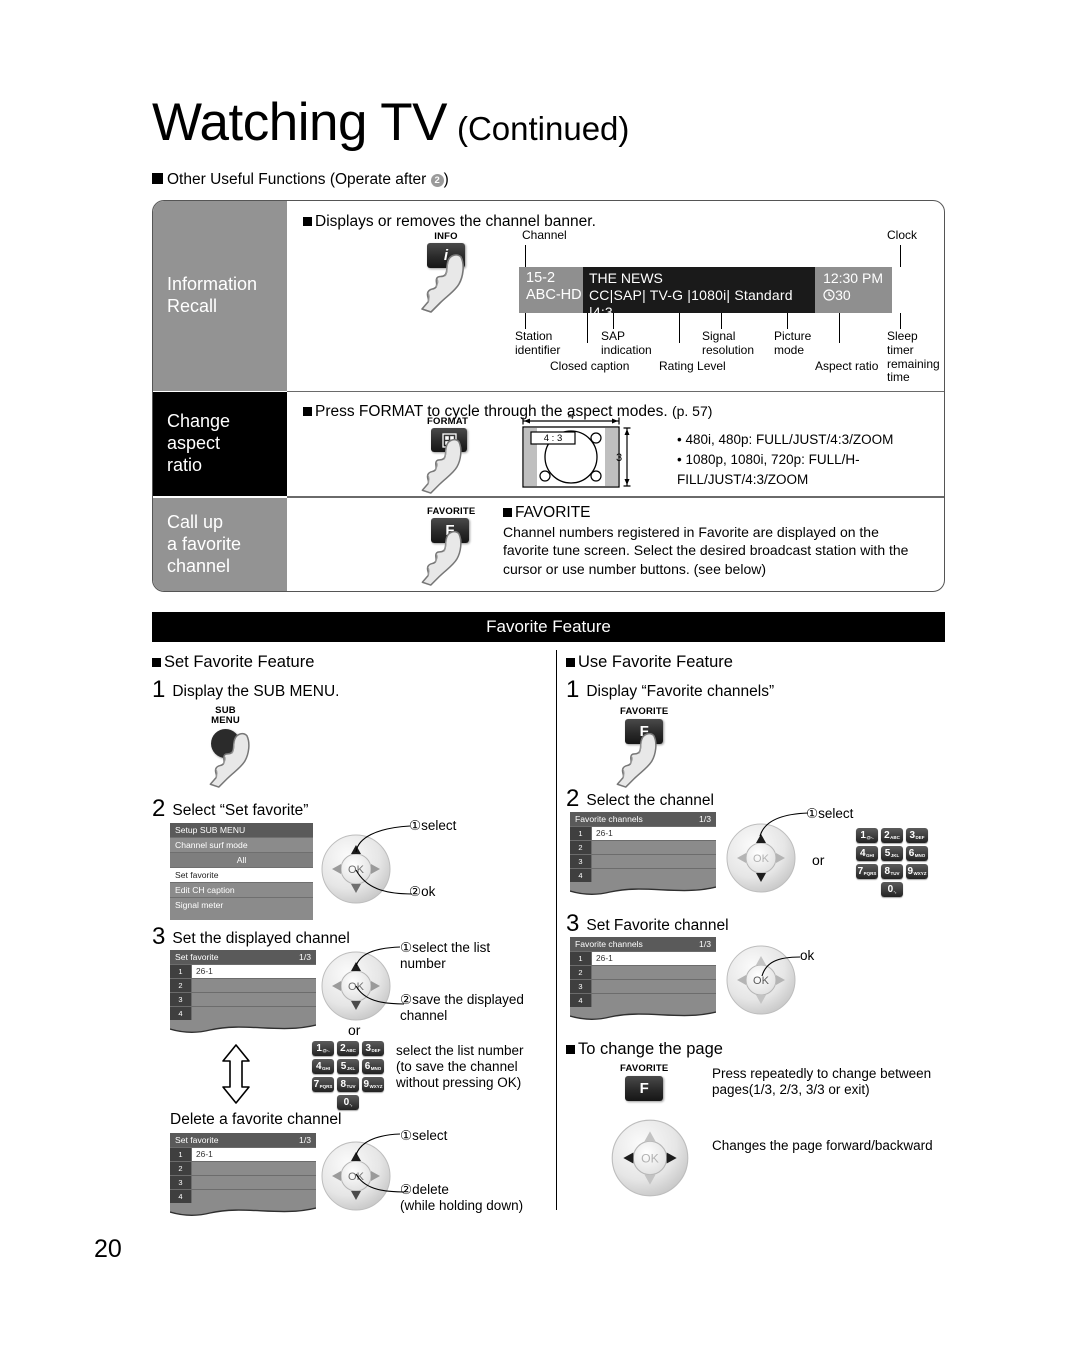  Describe the element at coordinates (225, 716) in the screenshot. I see `sub-menu-button-label: SUB MENU` at that location.